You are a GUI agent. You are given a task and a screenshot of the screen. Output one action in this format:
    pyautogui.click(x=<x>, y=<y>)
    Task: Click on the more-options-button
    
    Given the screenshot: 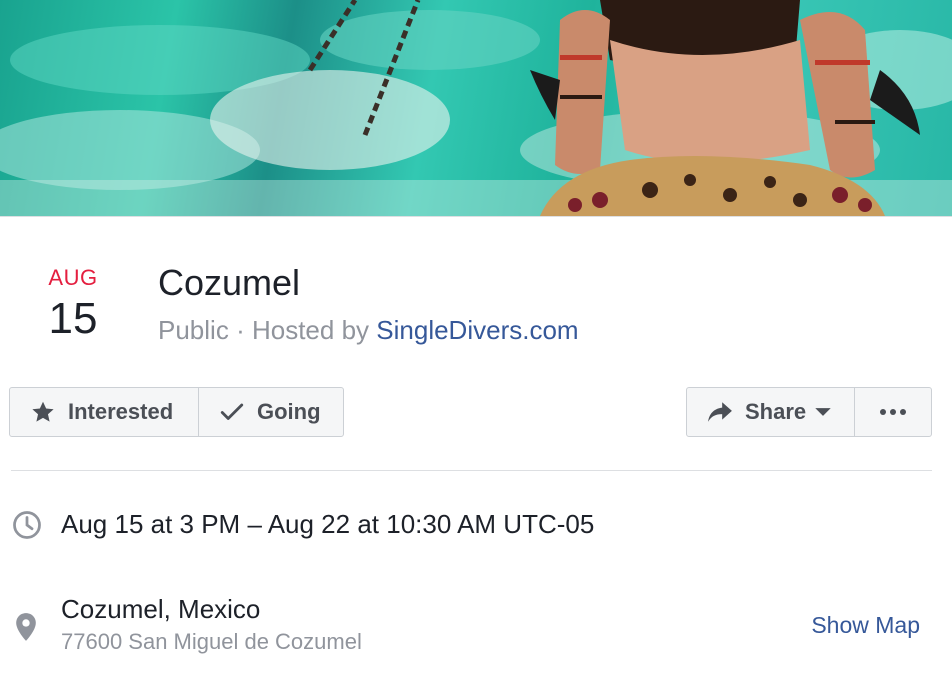 What is the action you would take?
    pyautogui.click(x=892, y=412)
    